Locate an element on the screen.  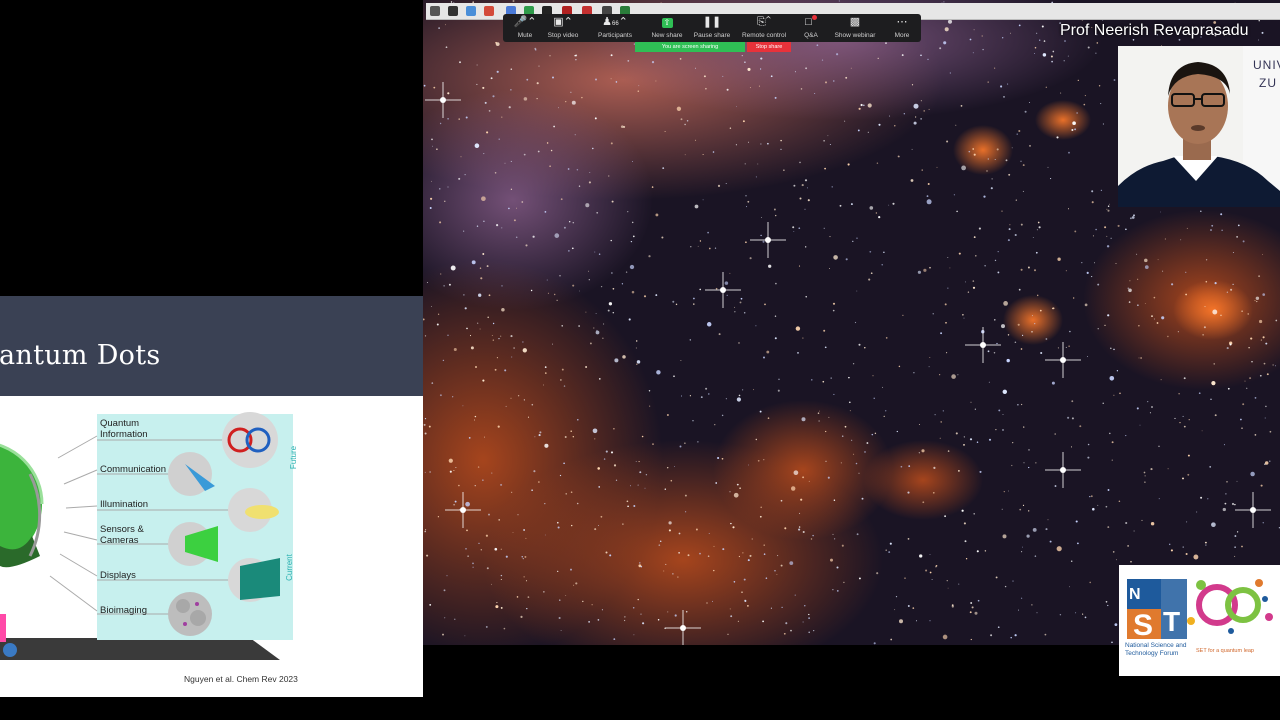
new-share-button: ⇧ New share is located at coordinates (667, 27).